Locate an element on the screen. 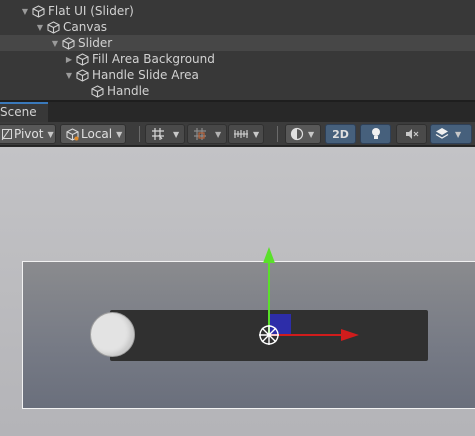  audio-toggle is located at coordinates (411, 134).